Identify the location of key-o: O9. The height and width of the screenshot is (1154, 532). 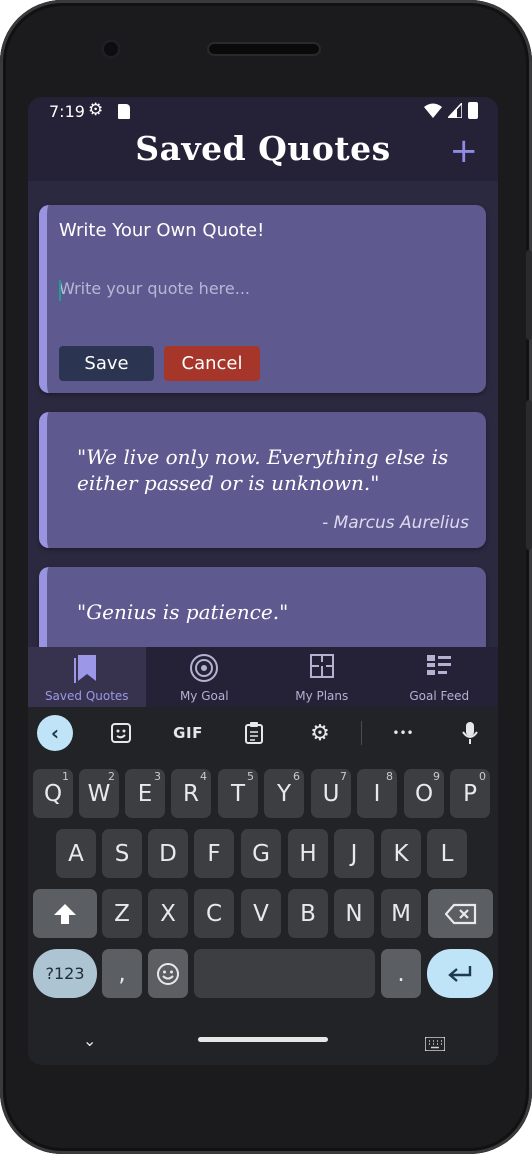
(424, 793).